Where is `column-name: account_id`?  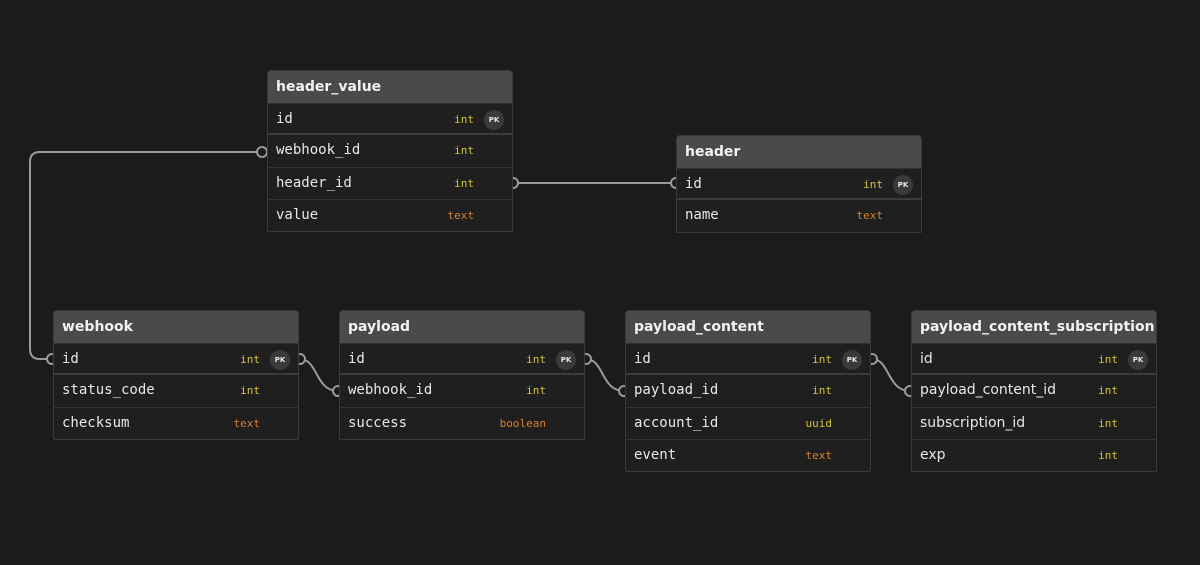
column-name: account_id is located at coordinates (676, 423).